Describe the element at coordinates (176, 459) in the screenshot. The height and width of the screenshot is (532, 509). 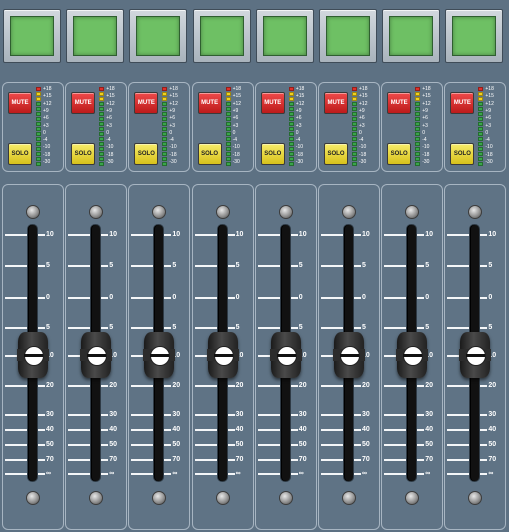
I see `fader-scale-label: 70` at that location.